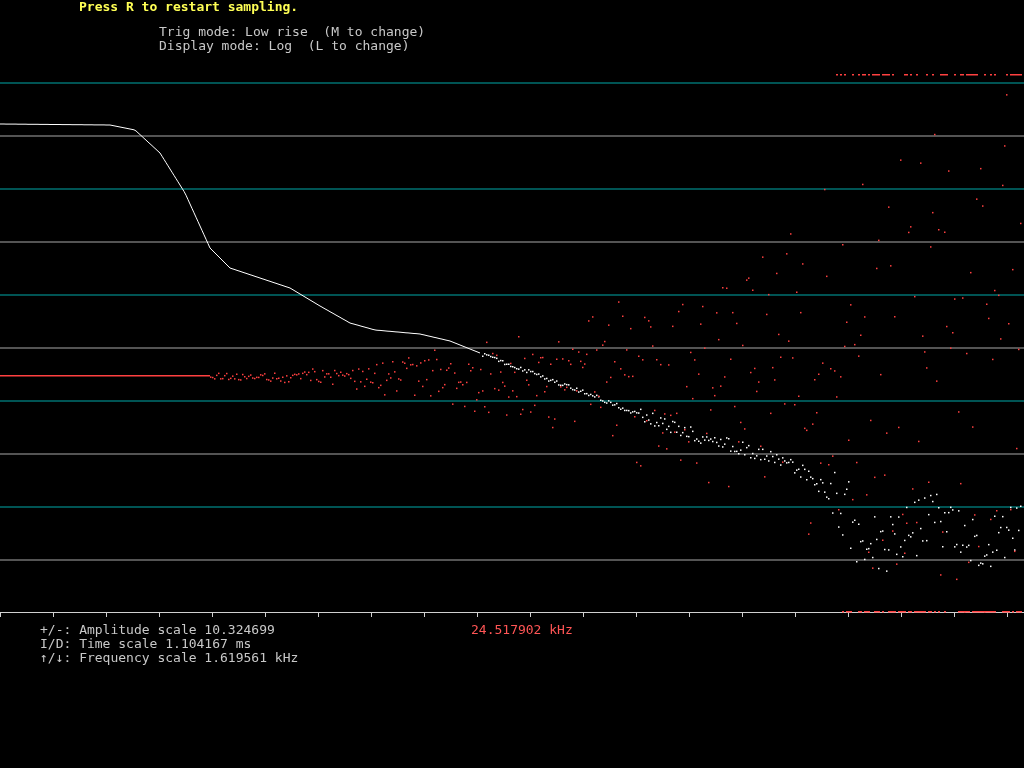 This screenshot has width=1024, height=768. Describe the element at coordinates (157, 630) in the screenshot. I see `scale-label: +/-: Amplitude scale 10.324699` at that location.